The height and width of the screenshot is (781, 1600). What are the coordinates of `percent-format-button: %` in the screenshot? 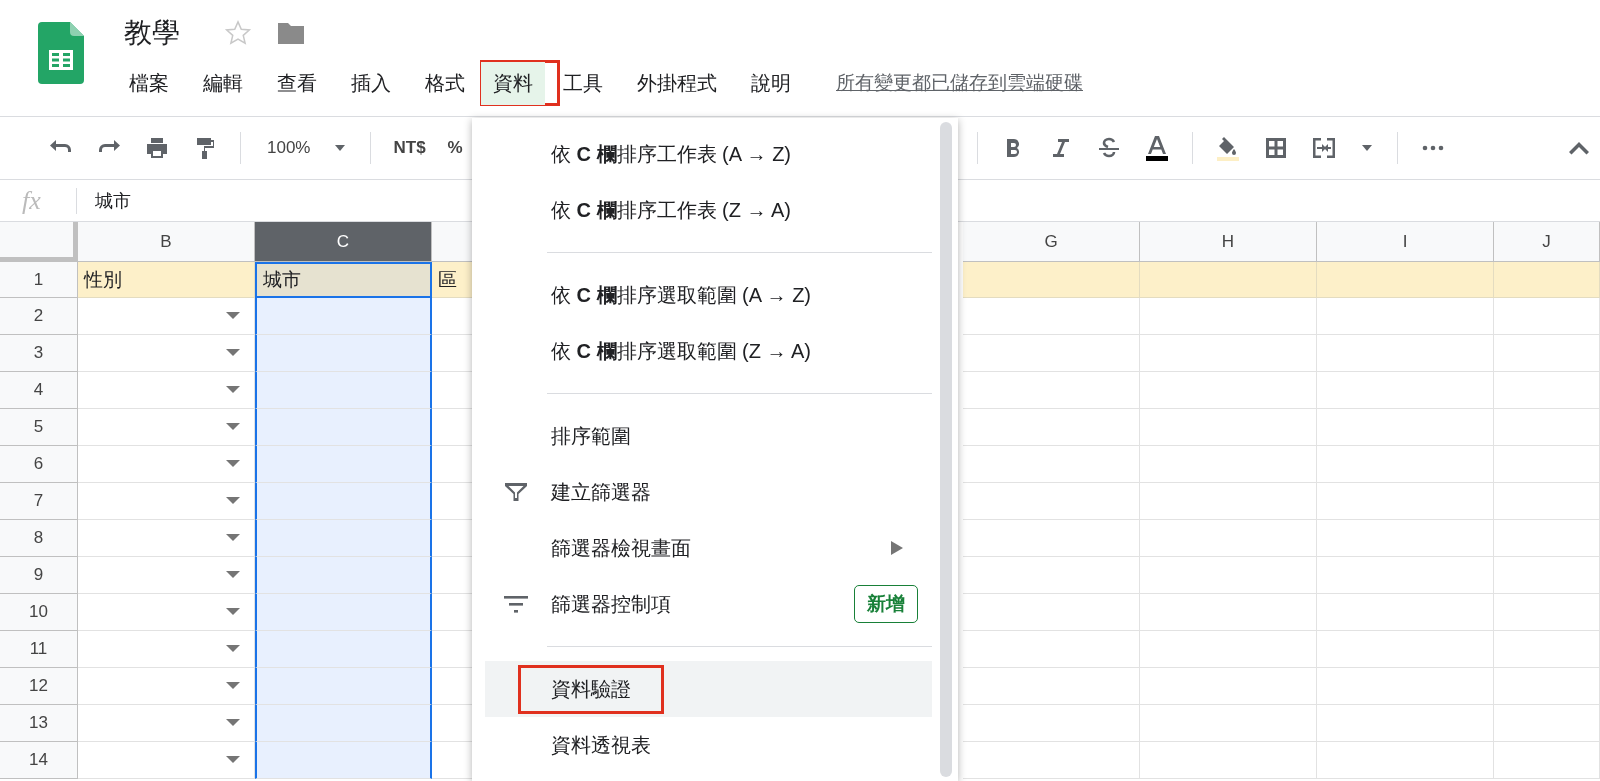 It's located at (455, 148).